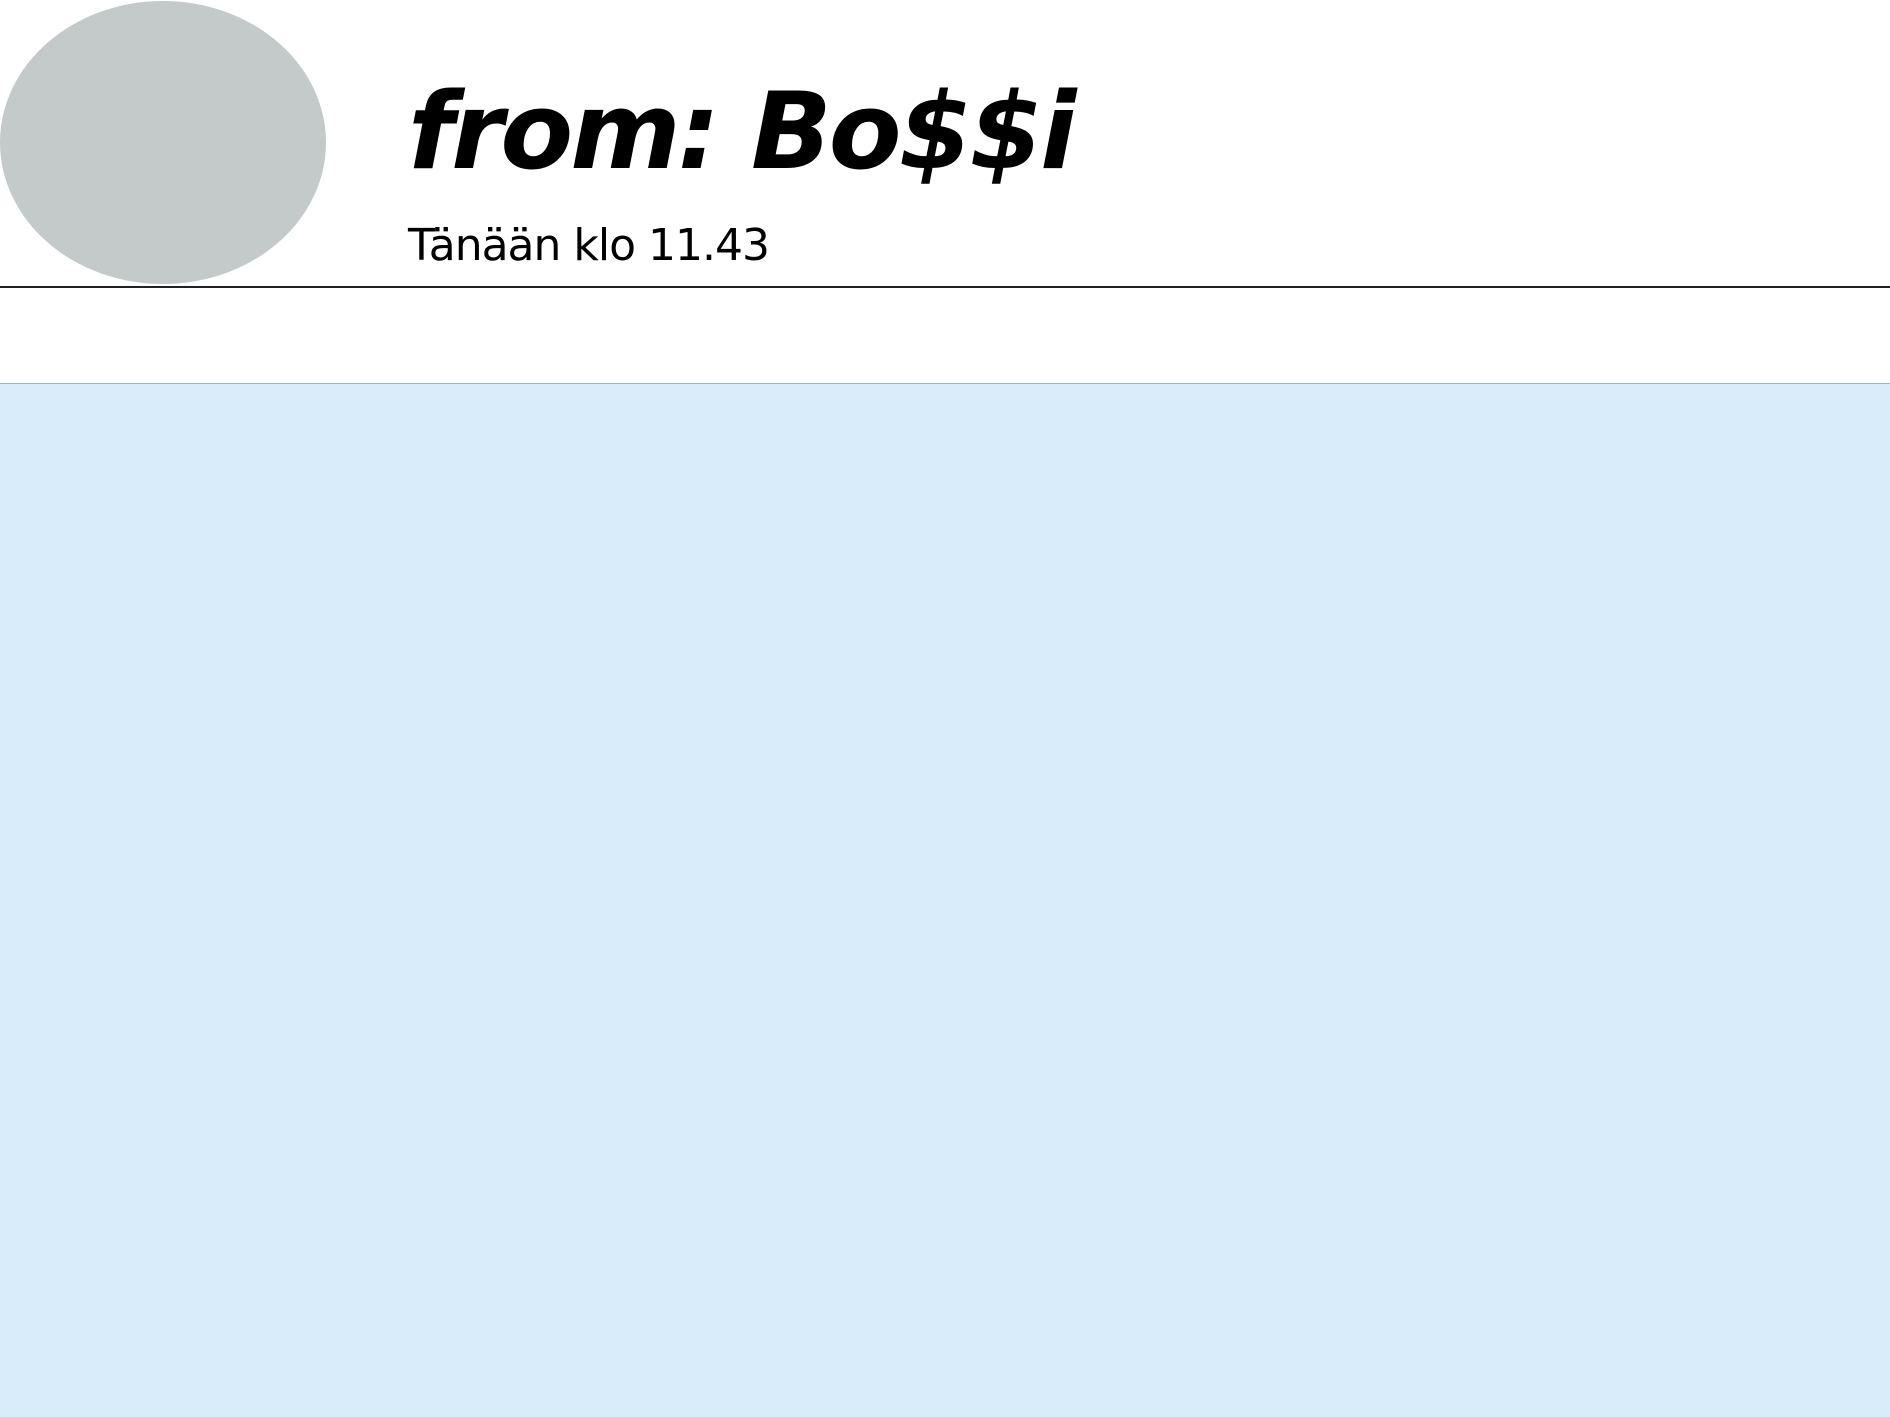  Describe the element at coordinates (945, 336) in the screenshot. I see `subject-area` at that location.